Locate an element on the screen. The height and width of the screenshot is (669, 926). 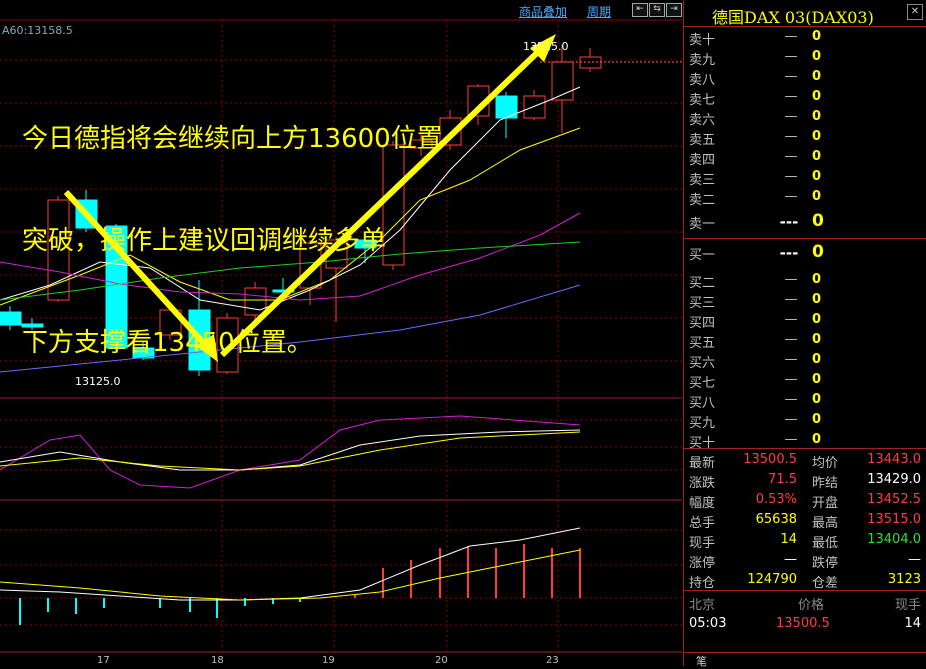
bid-level-label: 买二 is located at coordinates (702, 283).